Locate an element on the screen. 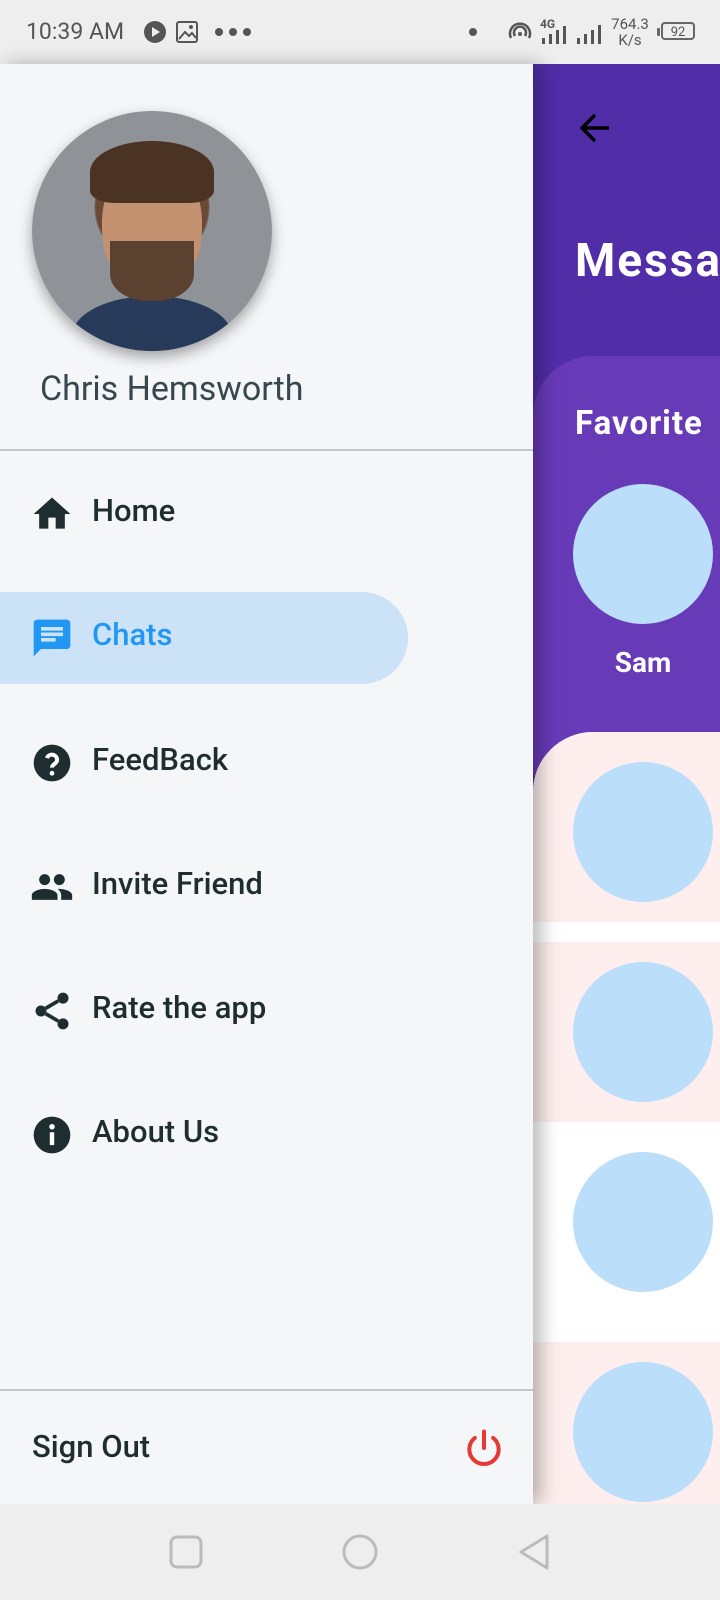 The image size is (720, 1600). network-speed-unit: K/s is located at coordinates (630, 40).